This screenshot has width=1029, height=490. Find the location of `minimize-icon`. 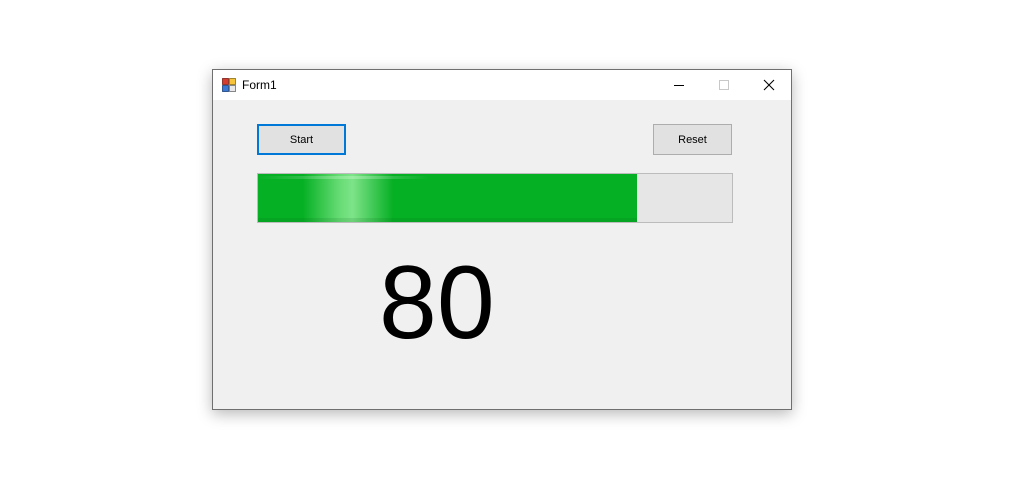

minimize-icon is located at coordinates (678, 85).